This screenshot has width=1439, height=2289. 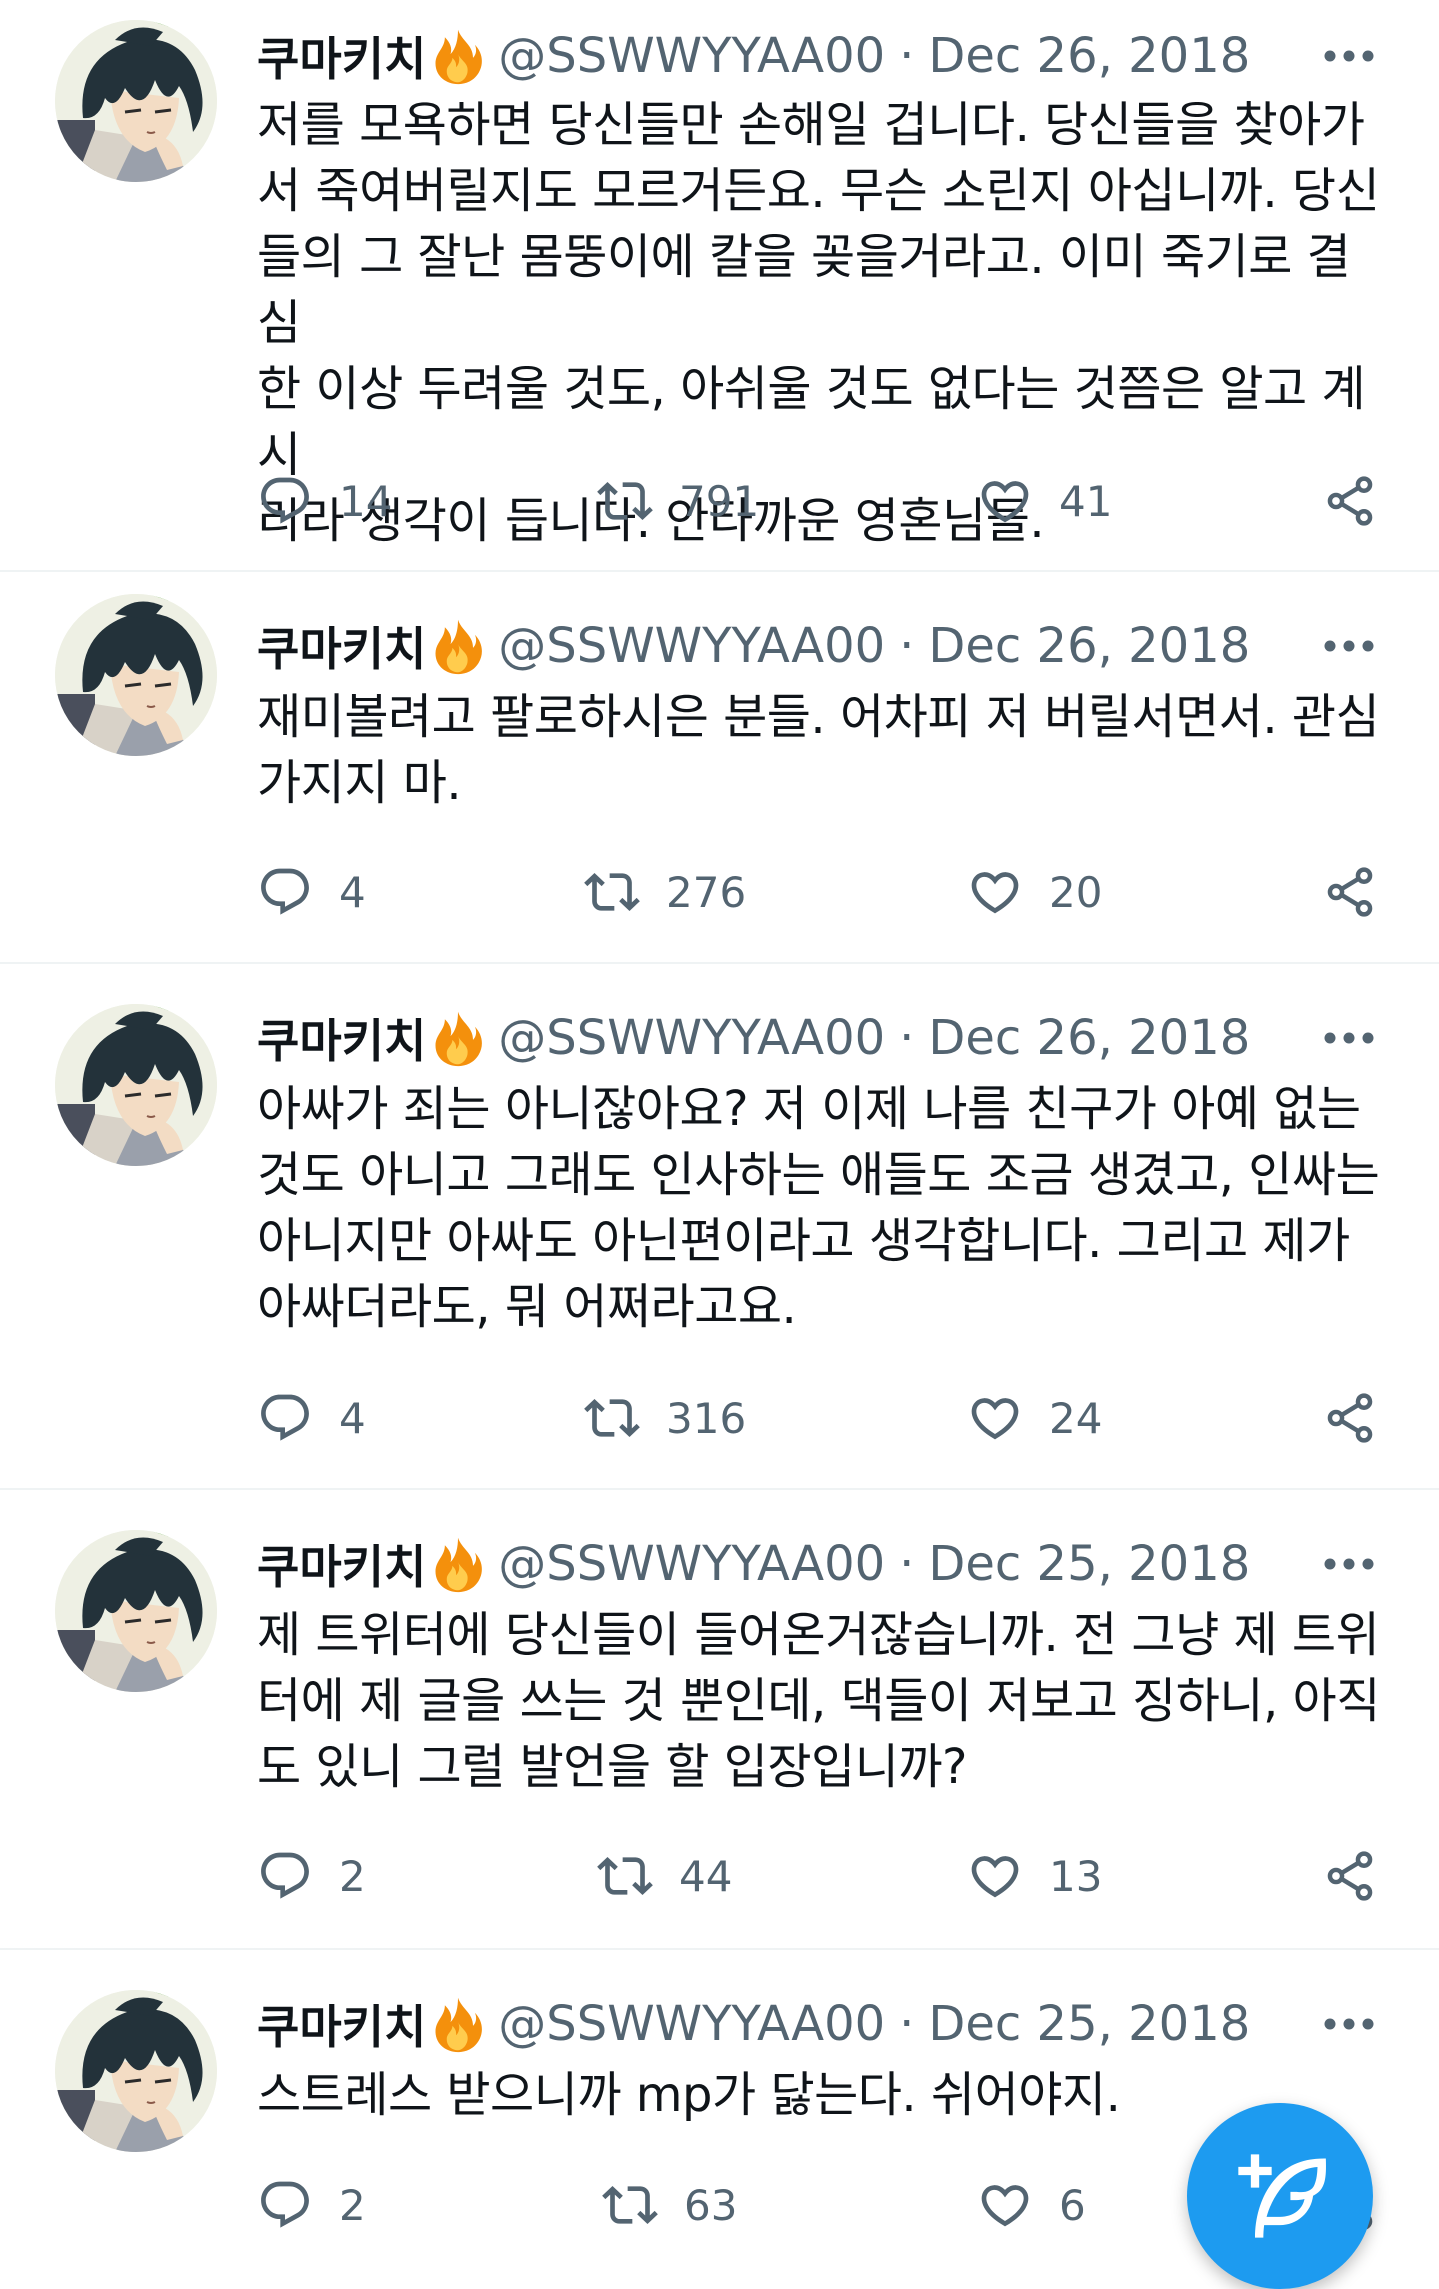 What do you see at coordinates (819, 501) in the screenshot?
I see `tweet-actions: 14 791 41` at bounding box center [819, 501].